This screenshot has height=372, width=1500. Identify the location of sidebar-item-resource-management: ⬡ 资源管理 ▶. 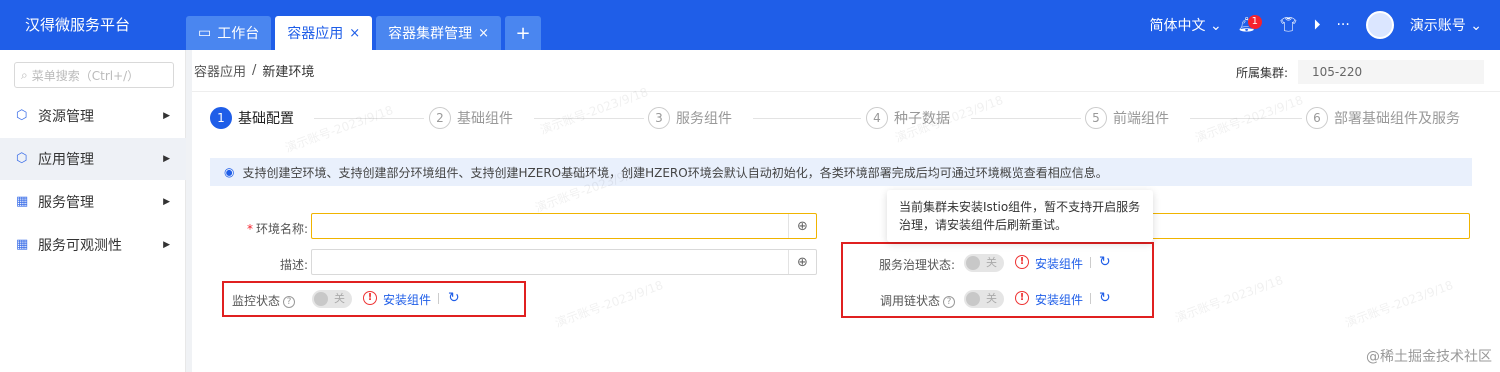
(93, 116).